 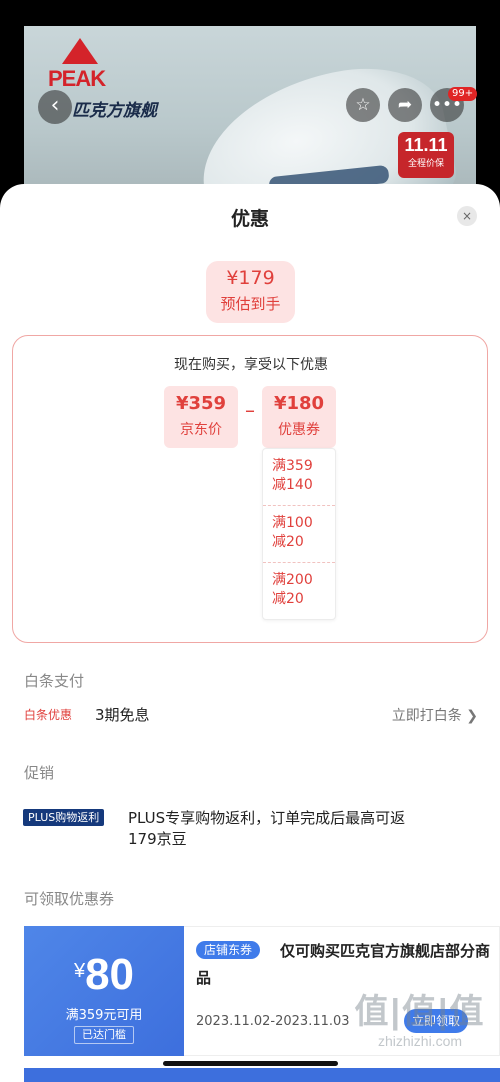 I want to click on promotion-section-label: 促销, so click(x=39, y=773).